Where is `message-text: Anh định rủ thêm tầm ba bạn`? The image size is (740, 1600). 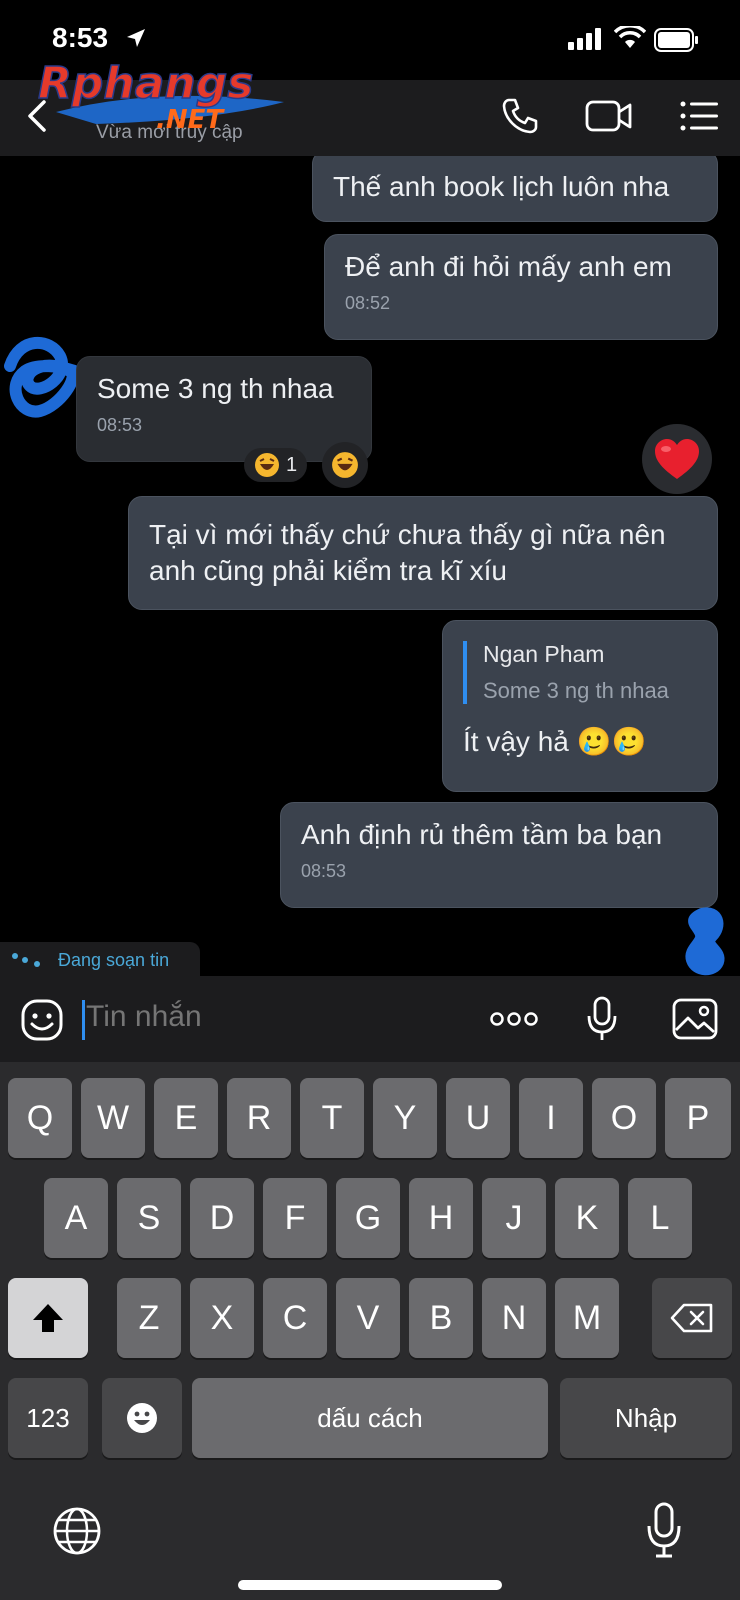 message-text: Anh định rủ thêm tầm ba bạn is located at coordinates (482, 834).